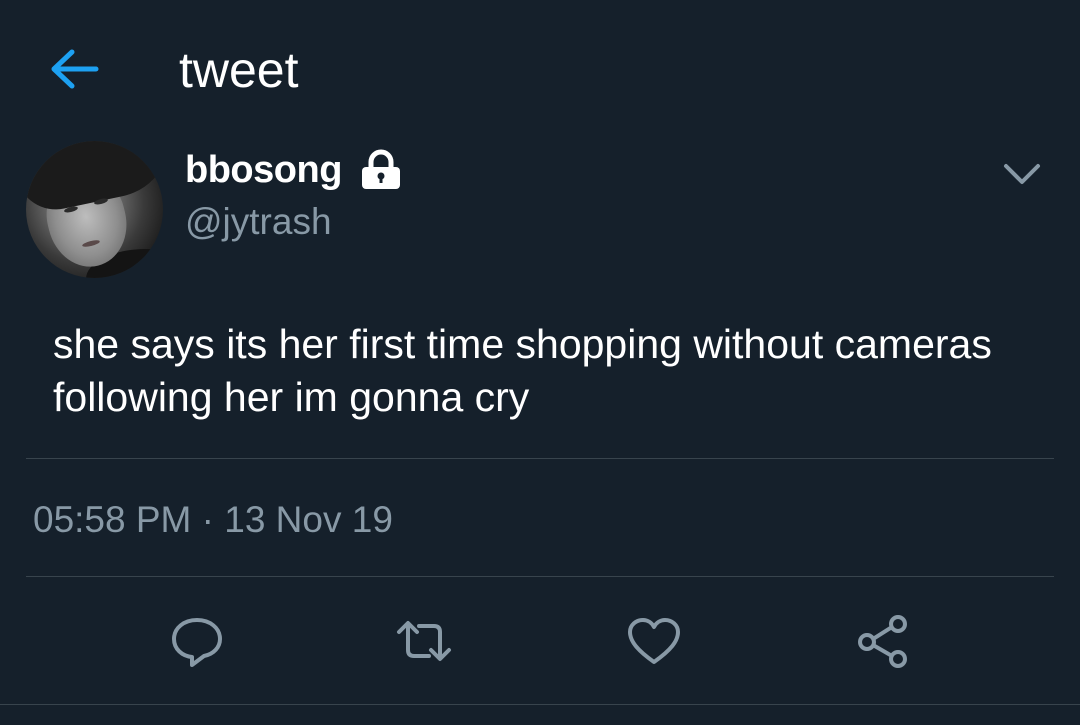 The width and height of the screenshot is (1080, 725). I want to click on page-title: tweet, so click(239, 70).